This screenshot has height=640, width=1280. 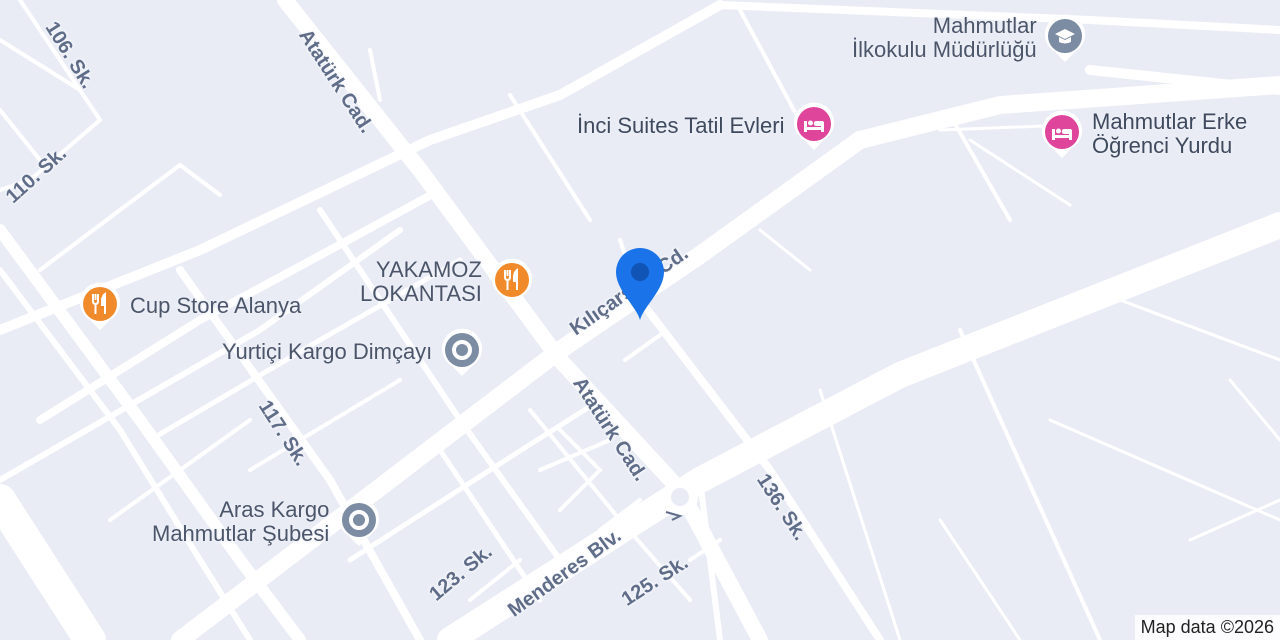 I want to click on poi-yurtici-kargo-label: Yurtiçi Kargo Dimçayı, so click(x=327, y=351).